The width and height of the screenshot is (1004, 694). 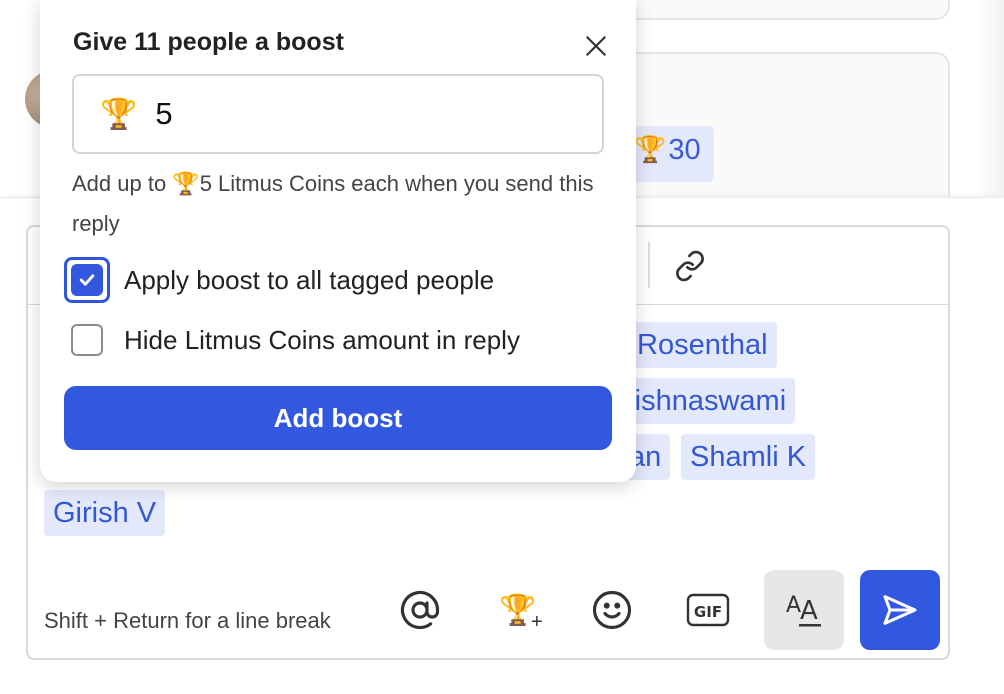 What do you see at coordinates (87, 340) in the screenshot?
I see `hide-amount-checkbox` at bounding box center [87, 340].